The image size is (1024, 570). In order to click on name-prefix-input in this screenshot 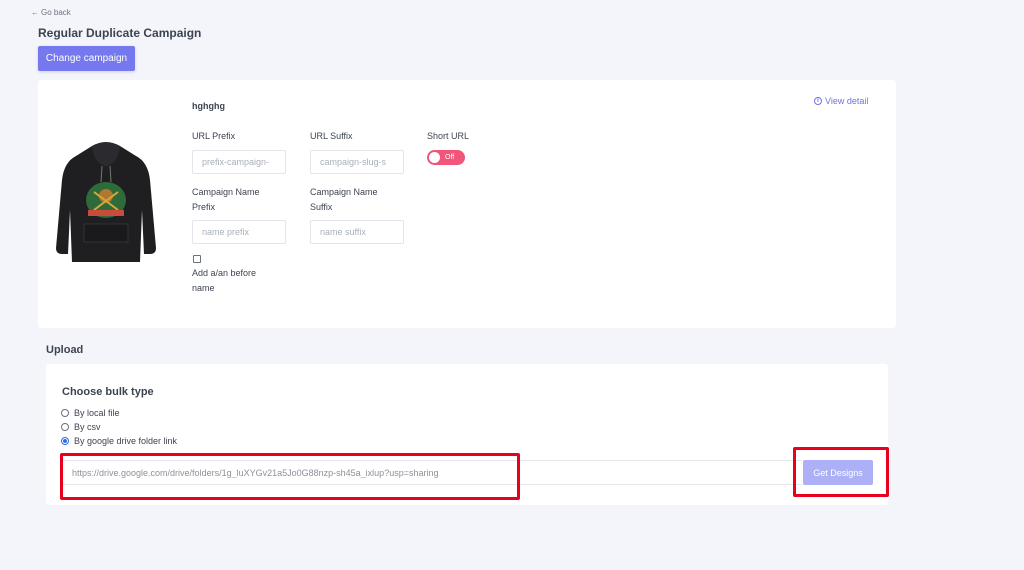, I will do `click(239, 232)`.